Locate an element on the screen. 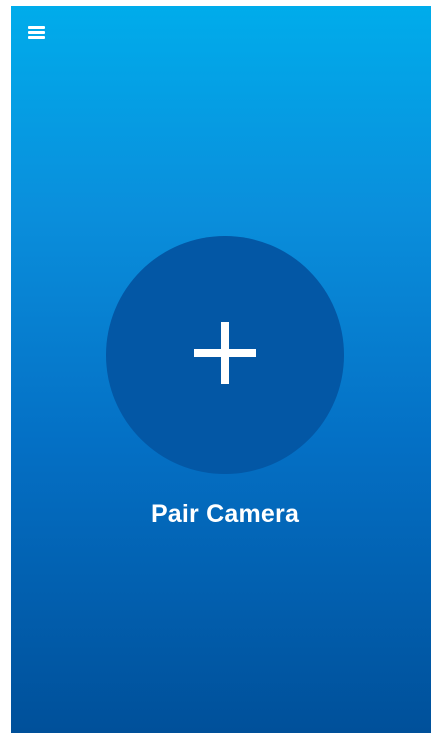  menu-button is located at coordinates (37, 32).